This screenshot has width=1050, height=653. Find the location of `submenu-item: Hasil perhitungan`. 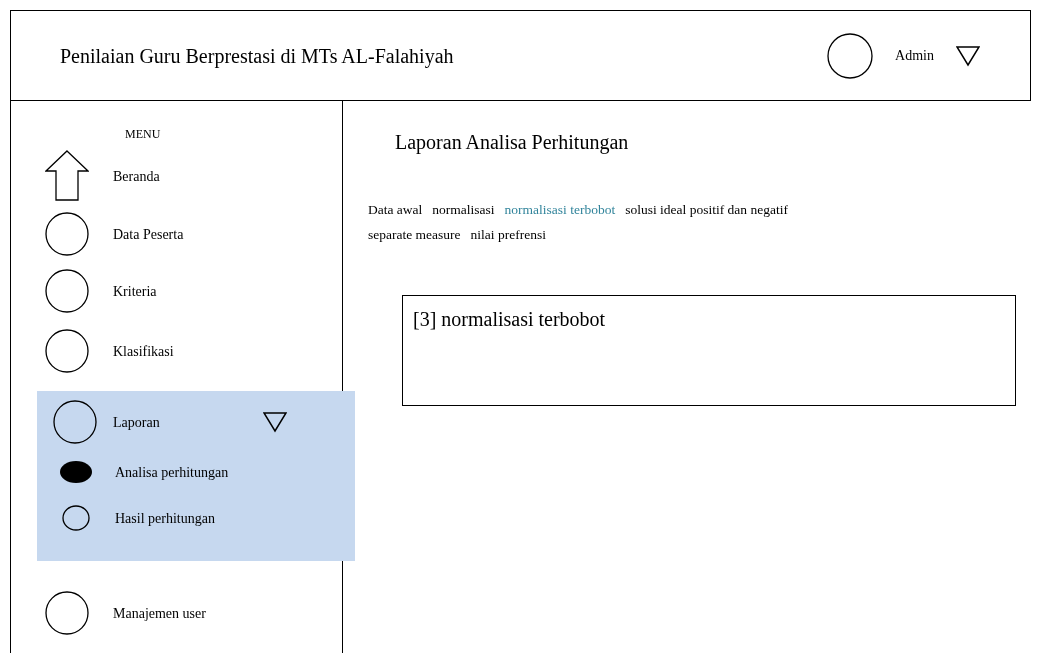

submenu-item: Hasil perhitungan is located at coordinates (165, 518).